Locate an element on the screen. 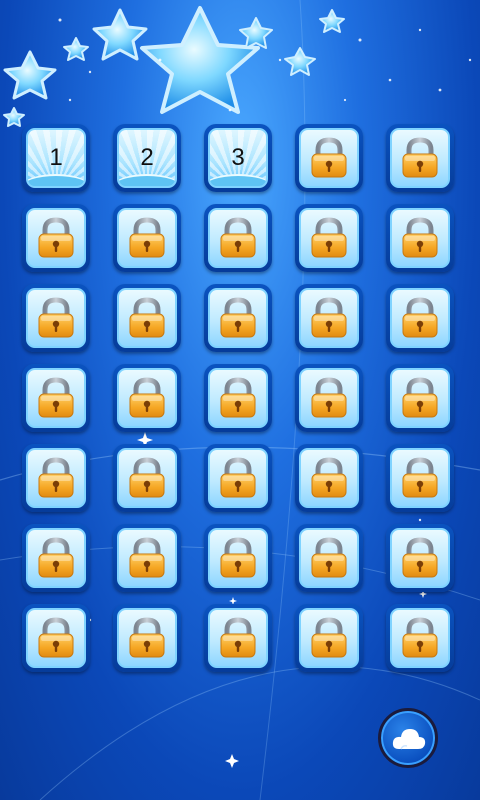 The width and height of the screenshot is (480, 800). level-tile-2: 2 is located at coordinates (147, 158).